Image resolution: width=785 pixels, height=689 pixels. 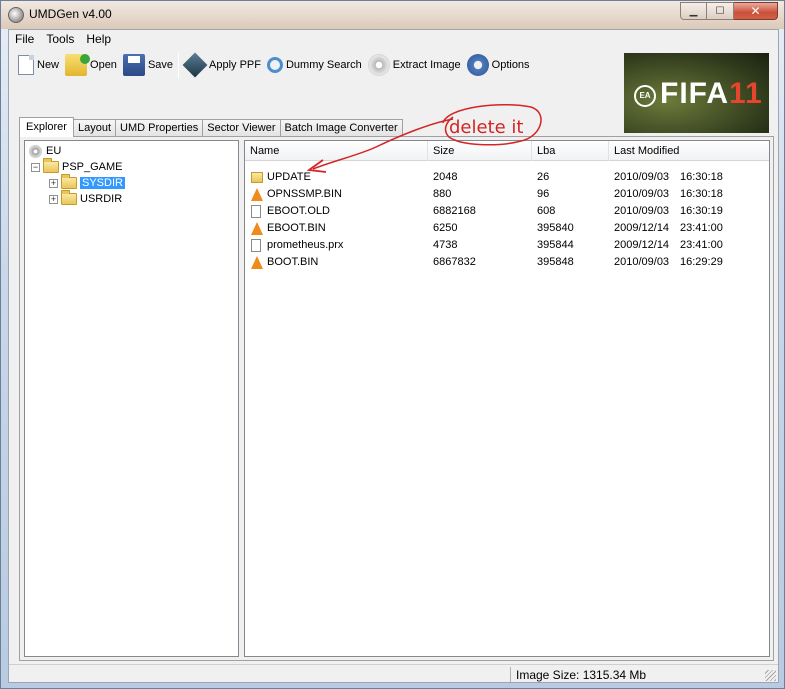 I want to click on cell-lba: 395840, so click(x=555, y=228).